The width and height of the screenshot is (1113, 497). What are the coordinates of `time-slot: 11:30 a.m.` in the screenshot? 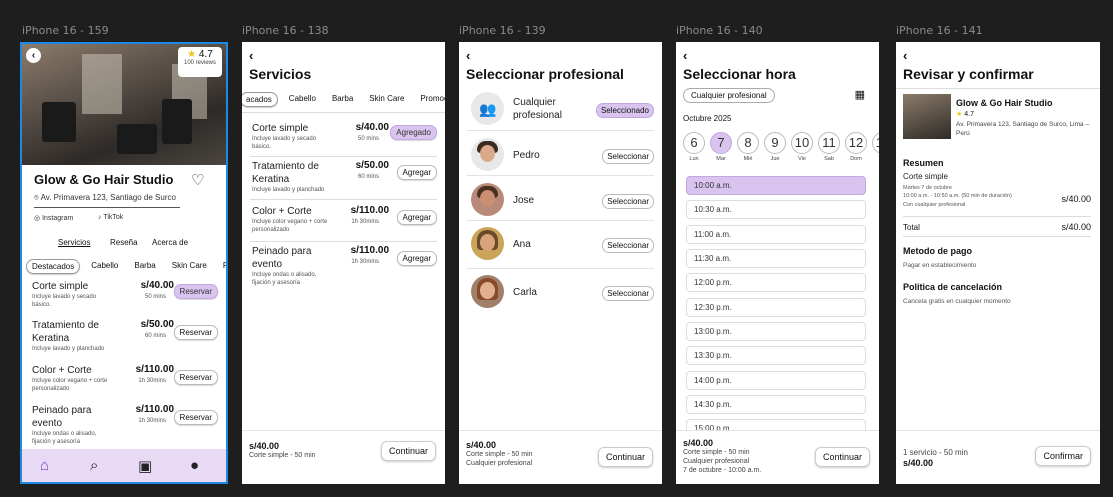 It's located at (776, 258).